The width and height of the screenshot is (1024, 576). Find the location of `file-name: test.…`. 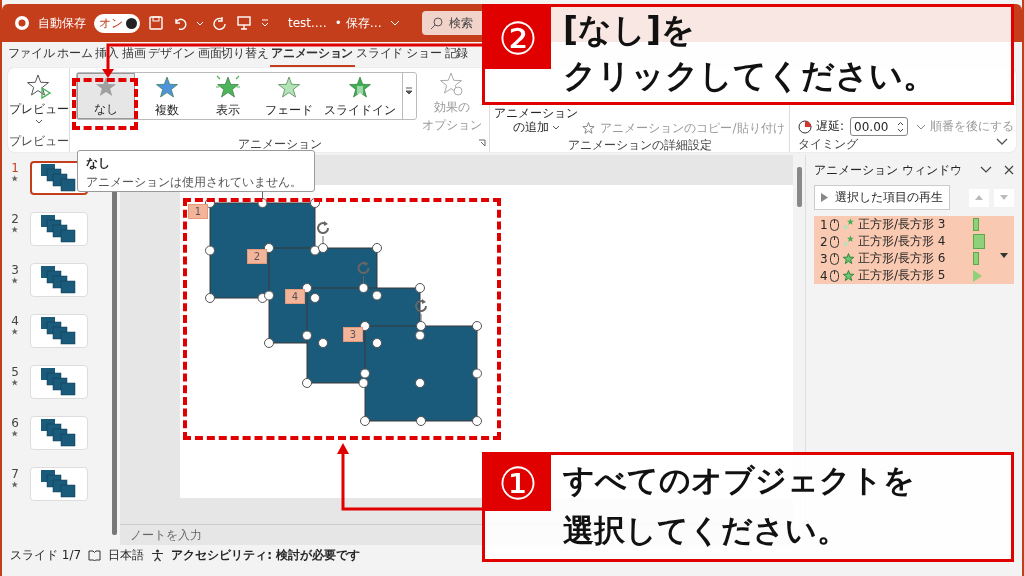

file-name: test.… is located at coordinates (307, 23).